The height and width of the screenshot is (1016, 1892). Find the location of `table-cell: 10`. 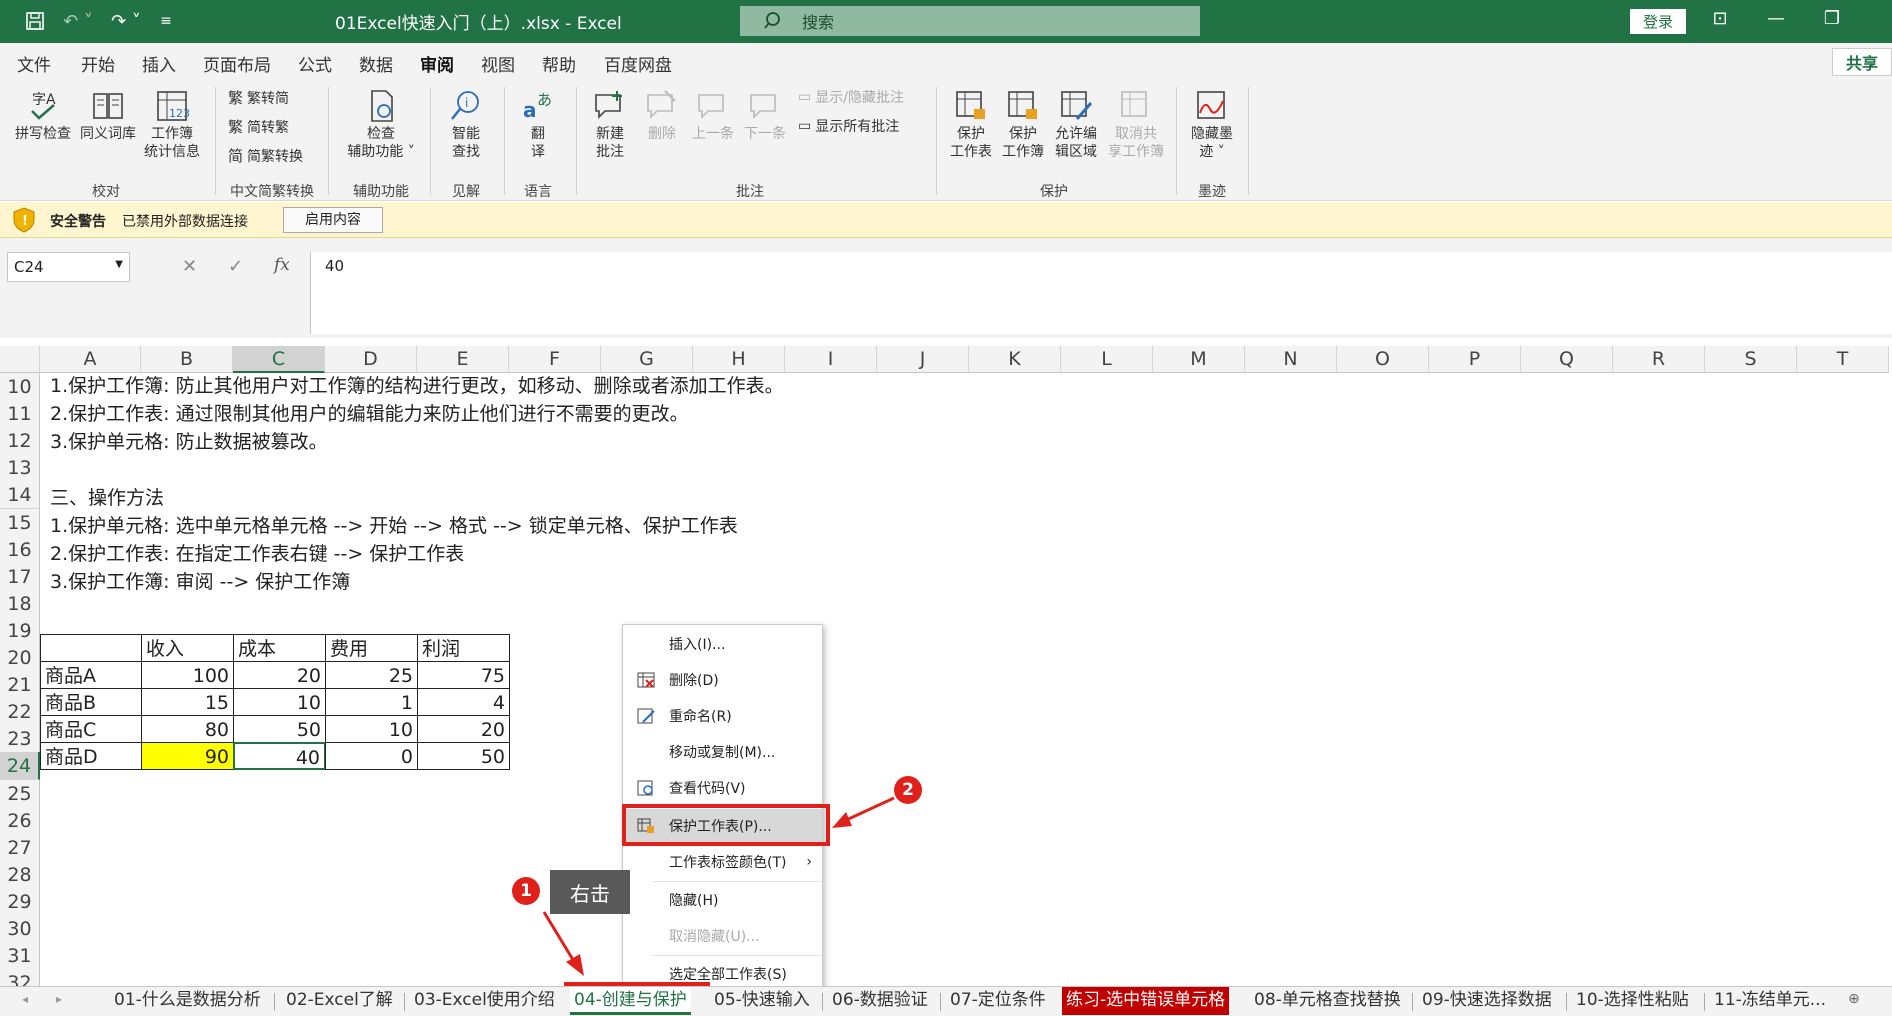

table-cell: 10 is located at coordinates (279, 702).